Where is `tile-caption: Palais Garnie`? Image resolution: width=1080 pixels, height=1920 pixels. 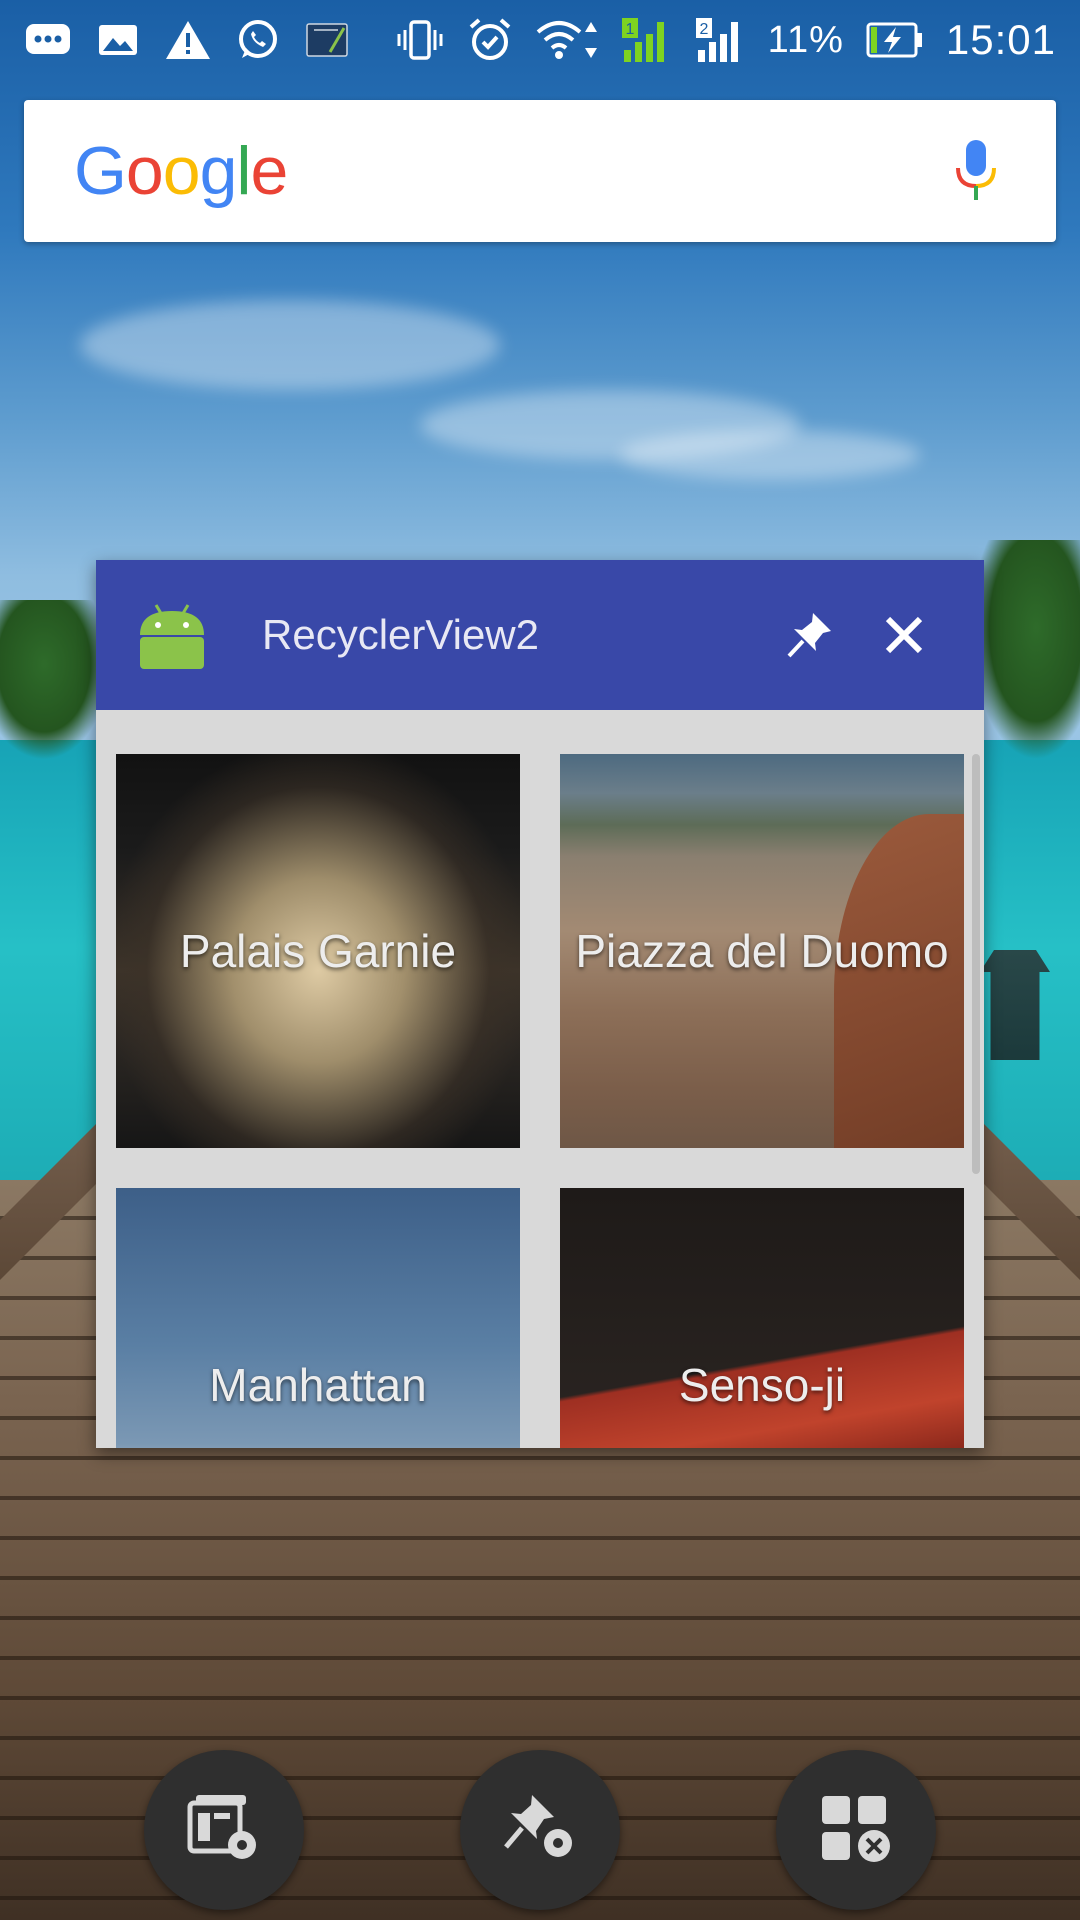 tile-caption: Palais Garnie is located at coordinates (318, 951).